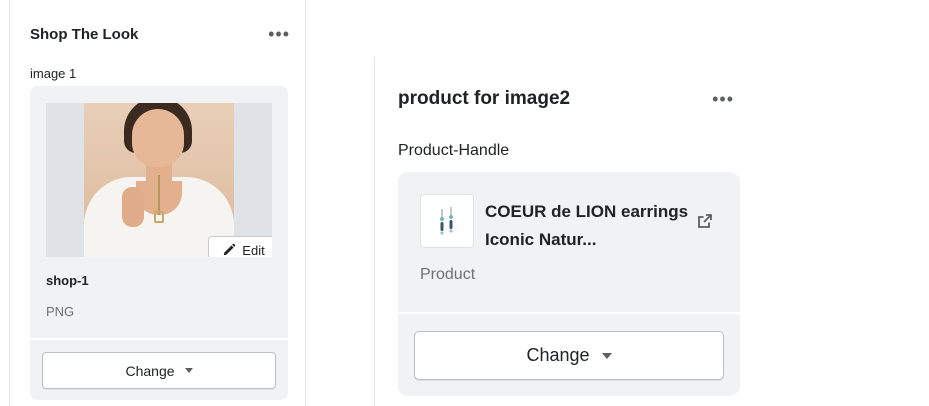 This screenshot has height=406, width=929. I want to click on product-thumbnail, so click(447, 221).